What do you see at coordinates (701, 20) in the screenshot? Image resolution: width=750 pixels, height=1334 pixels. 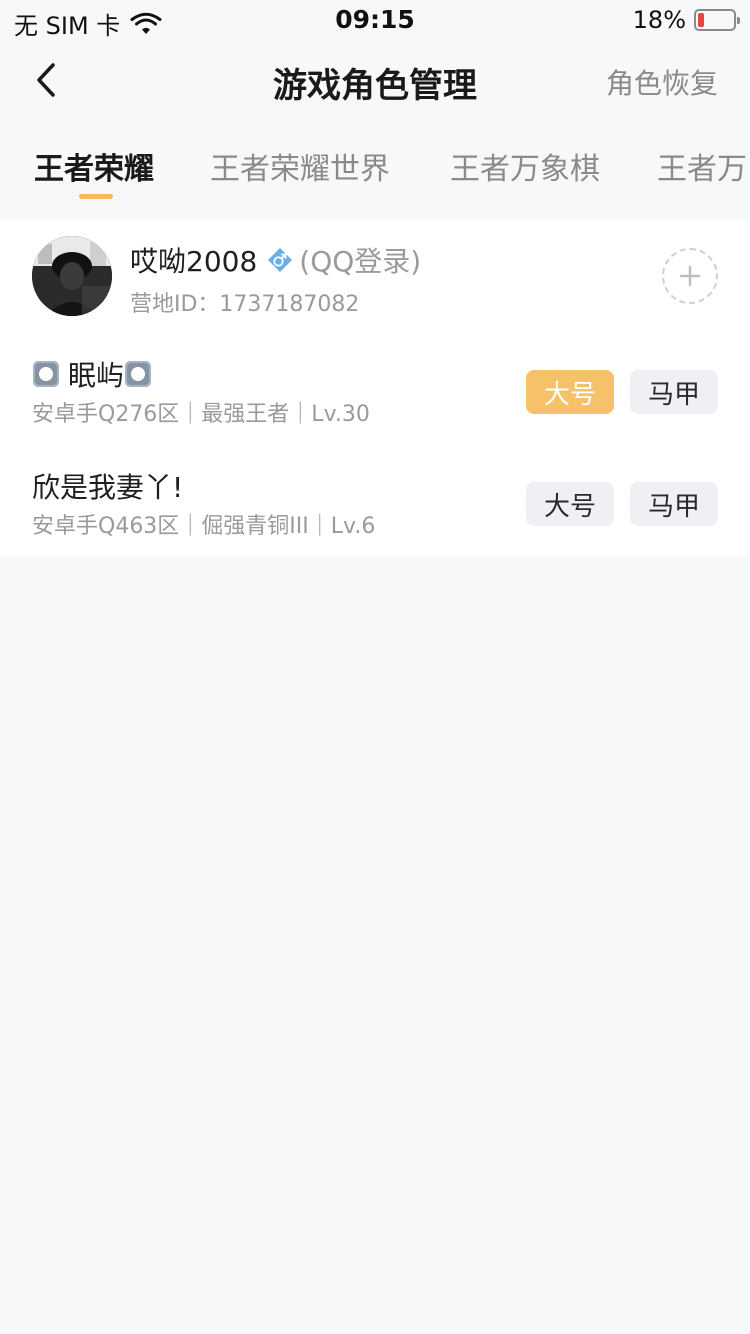 I see `battery-fill` at bounding box center [701, 20].